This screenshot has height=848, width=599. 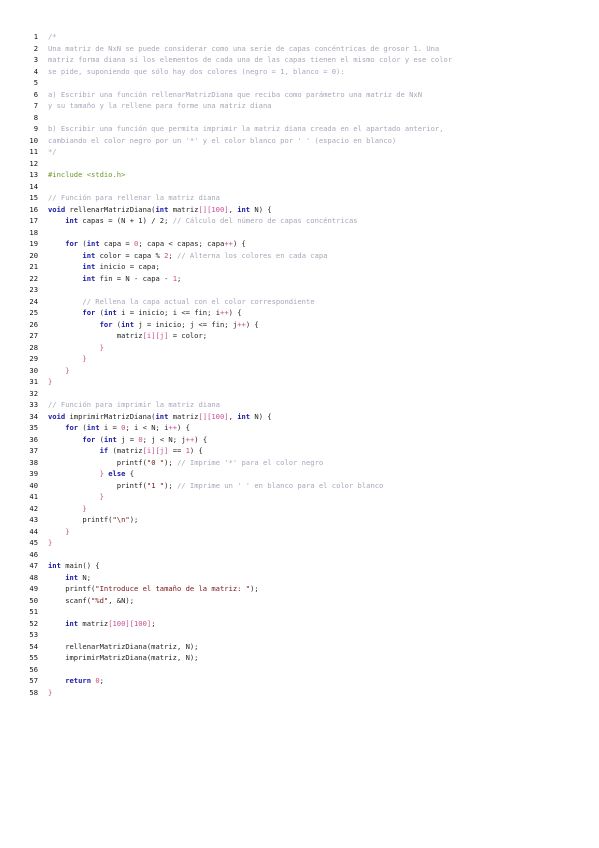 I want to click on code-token: "1 ", so click(x=155, y=485).